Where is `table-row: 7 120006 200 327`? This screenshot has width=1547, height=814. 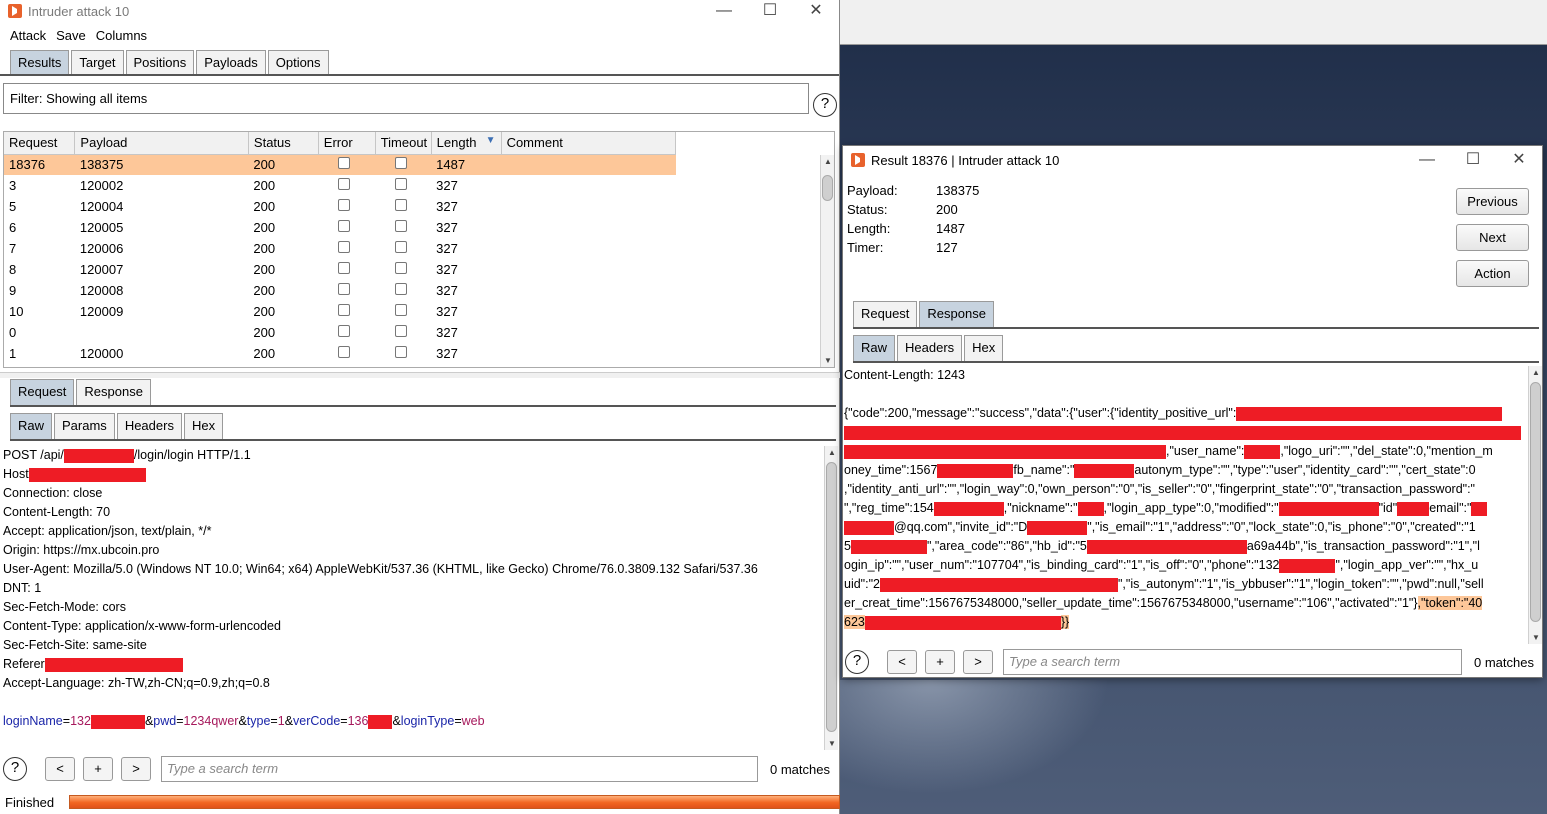
table-row: 7 120006 200 327 is located at coordinates (419, 248).